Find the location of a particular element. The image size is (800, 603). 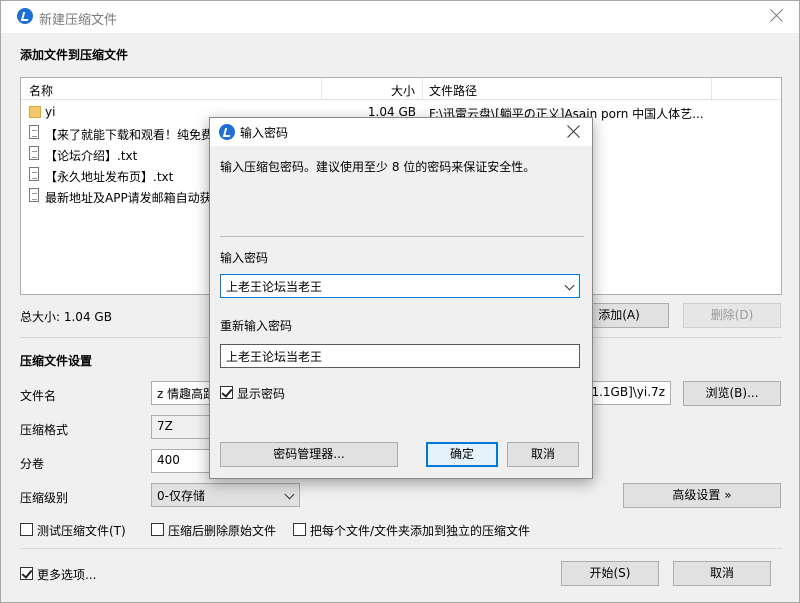

test-checkbox is located at coordinates (26, 529).